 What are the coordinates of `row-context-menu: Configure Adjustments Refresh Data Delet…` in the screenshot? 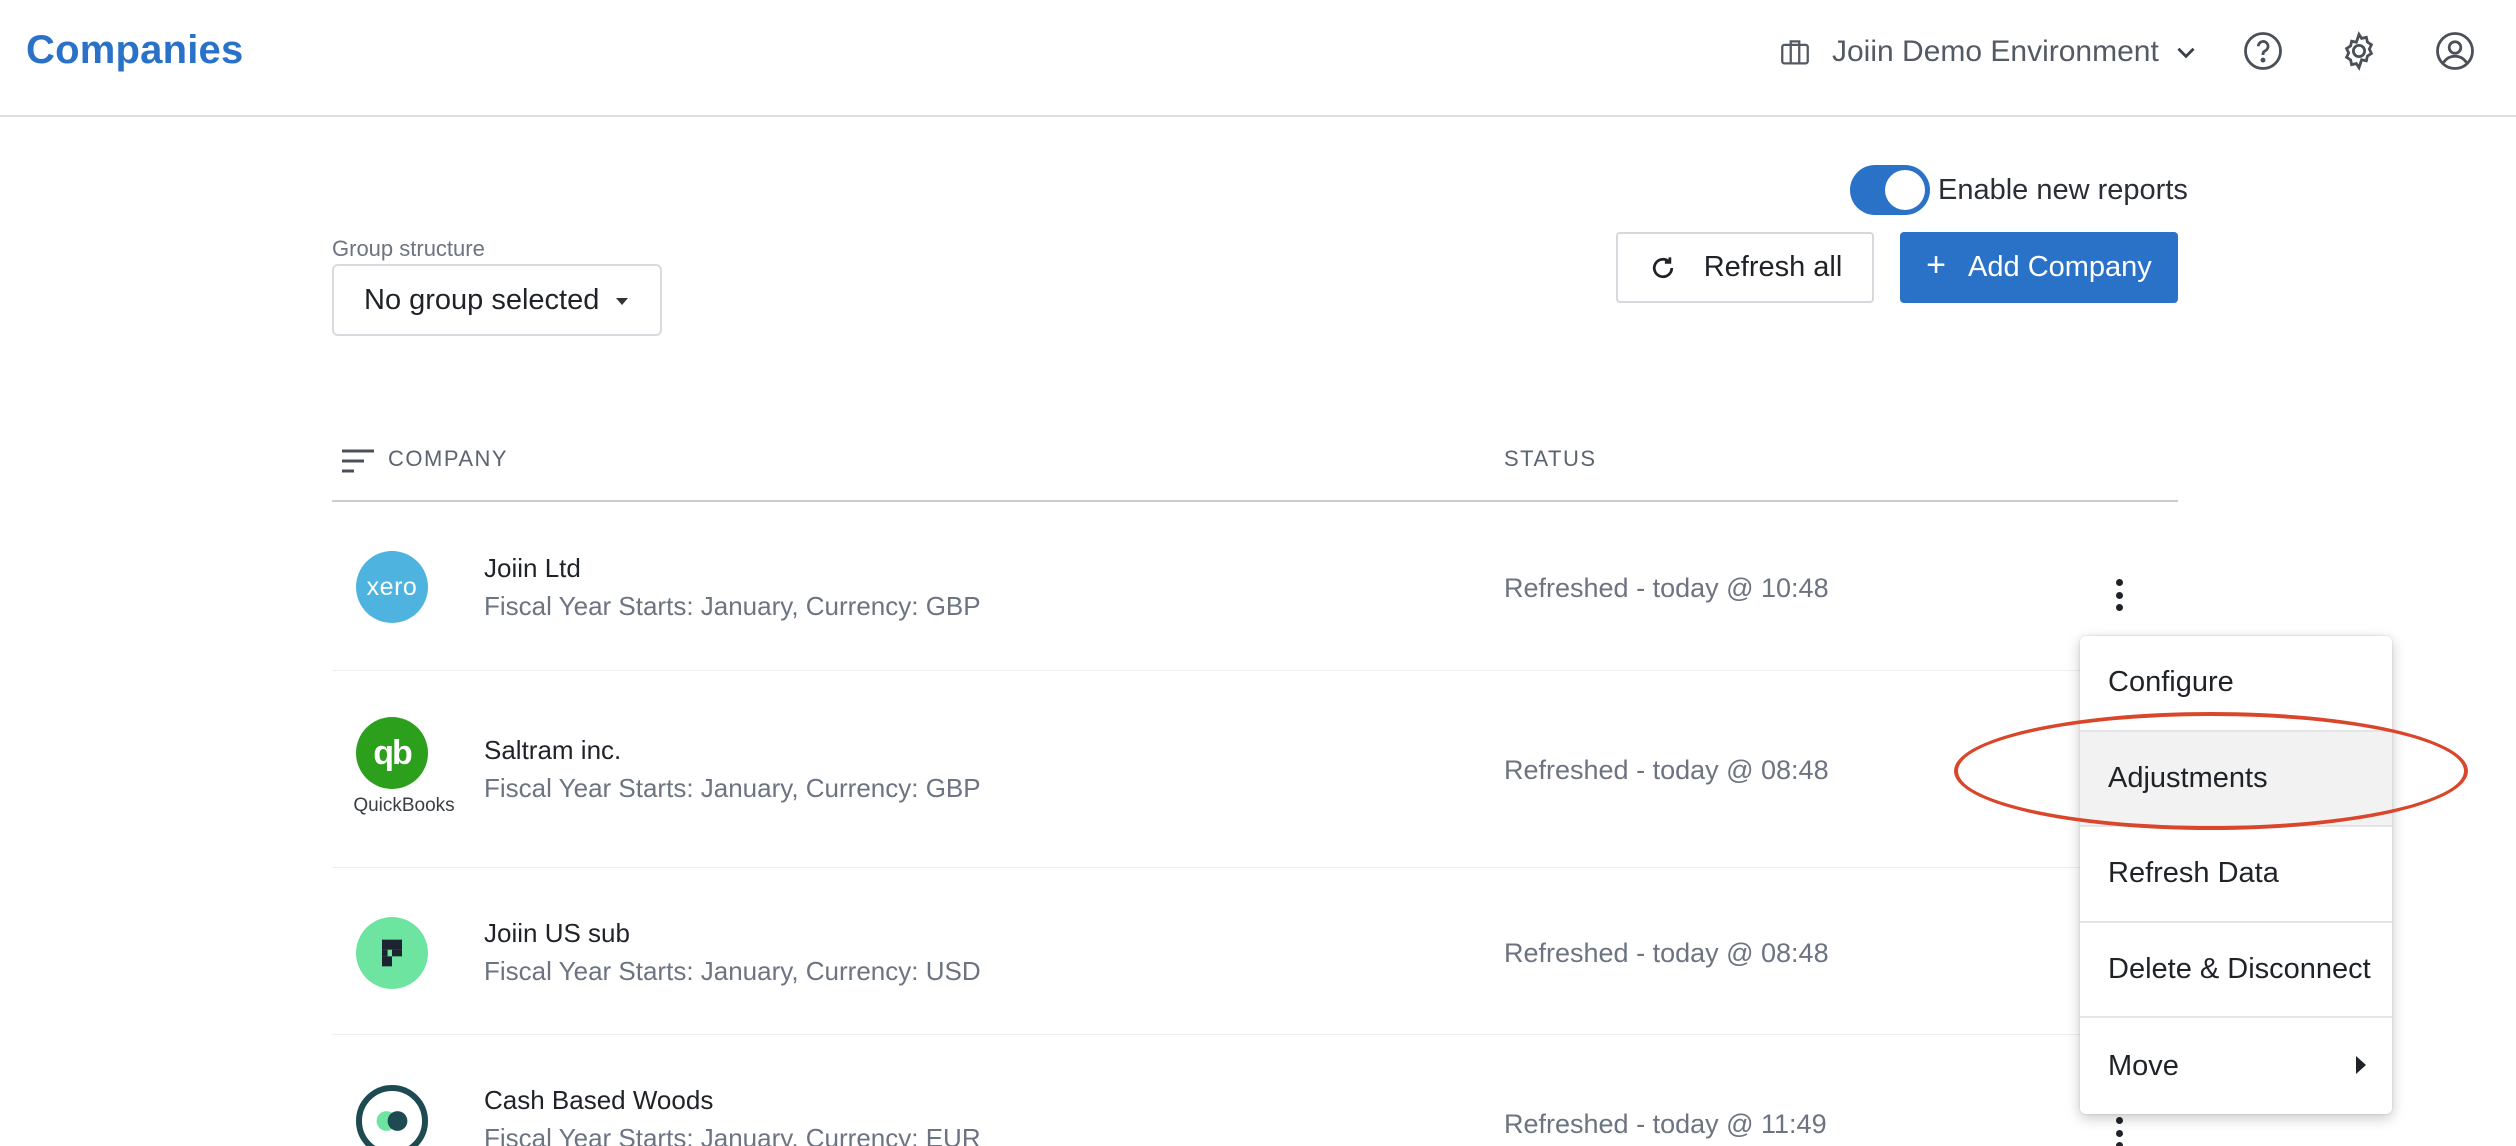 It's located at (2236, 875).